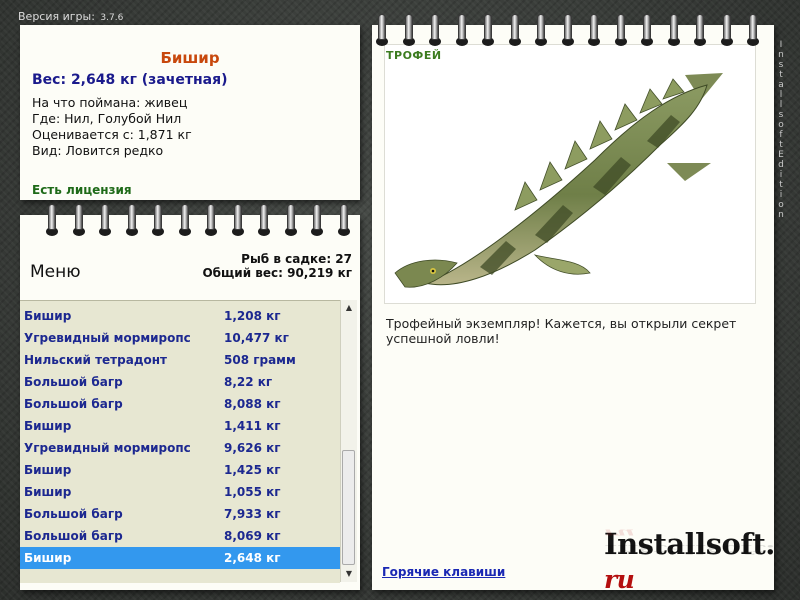 This screenshot has width=800, height=600. What do you see at coordinates (781, 130) in the screenshot?
I see `side-watermark: InstallsoftEdition` at bounding box center [781, 130].